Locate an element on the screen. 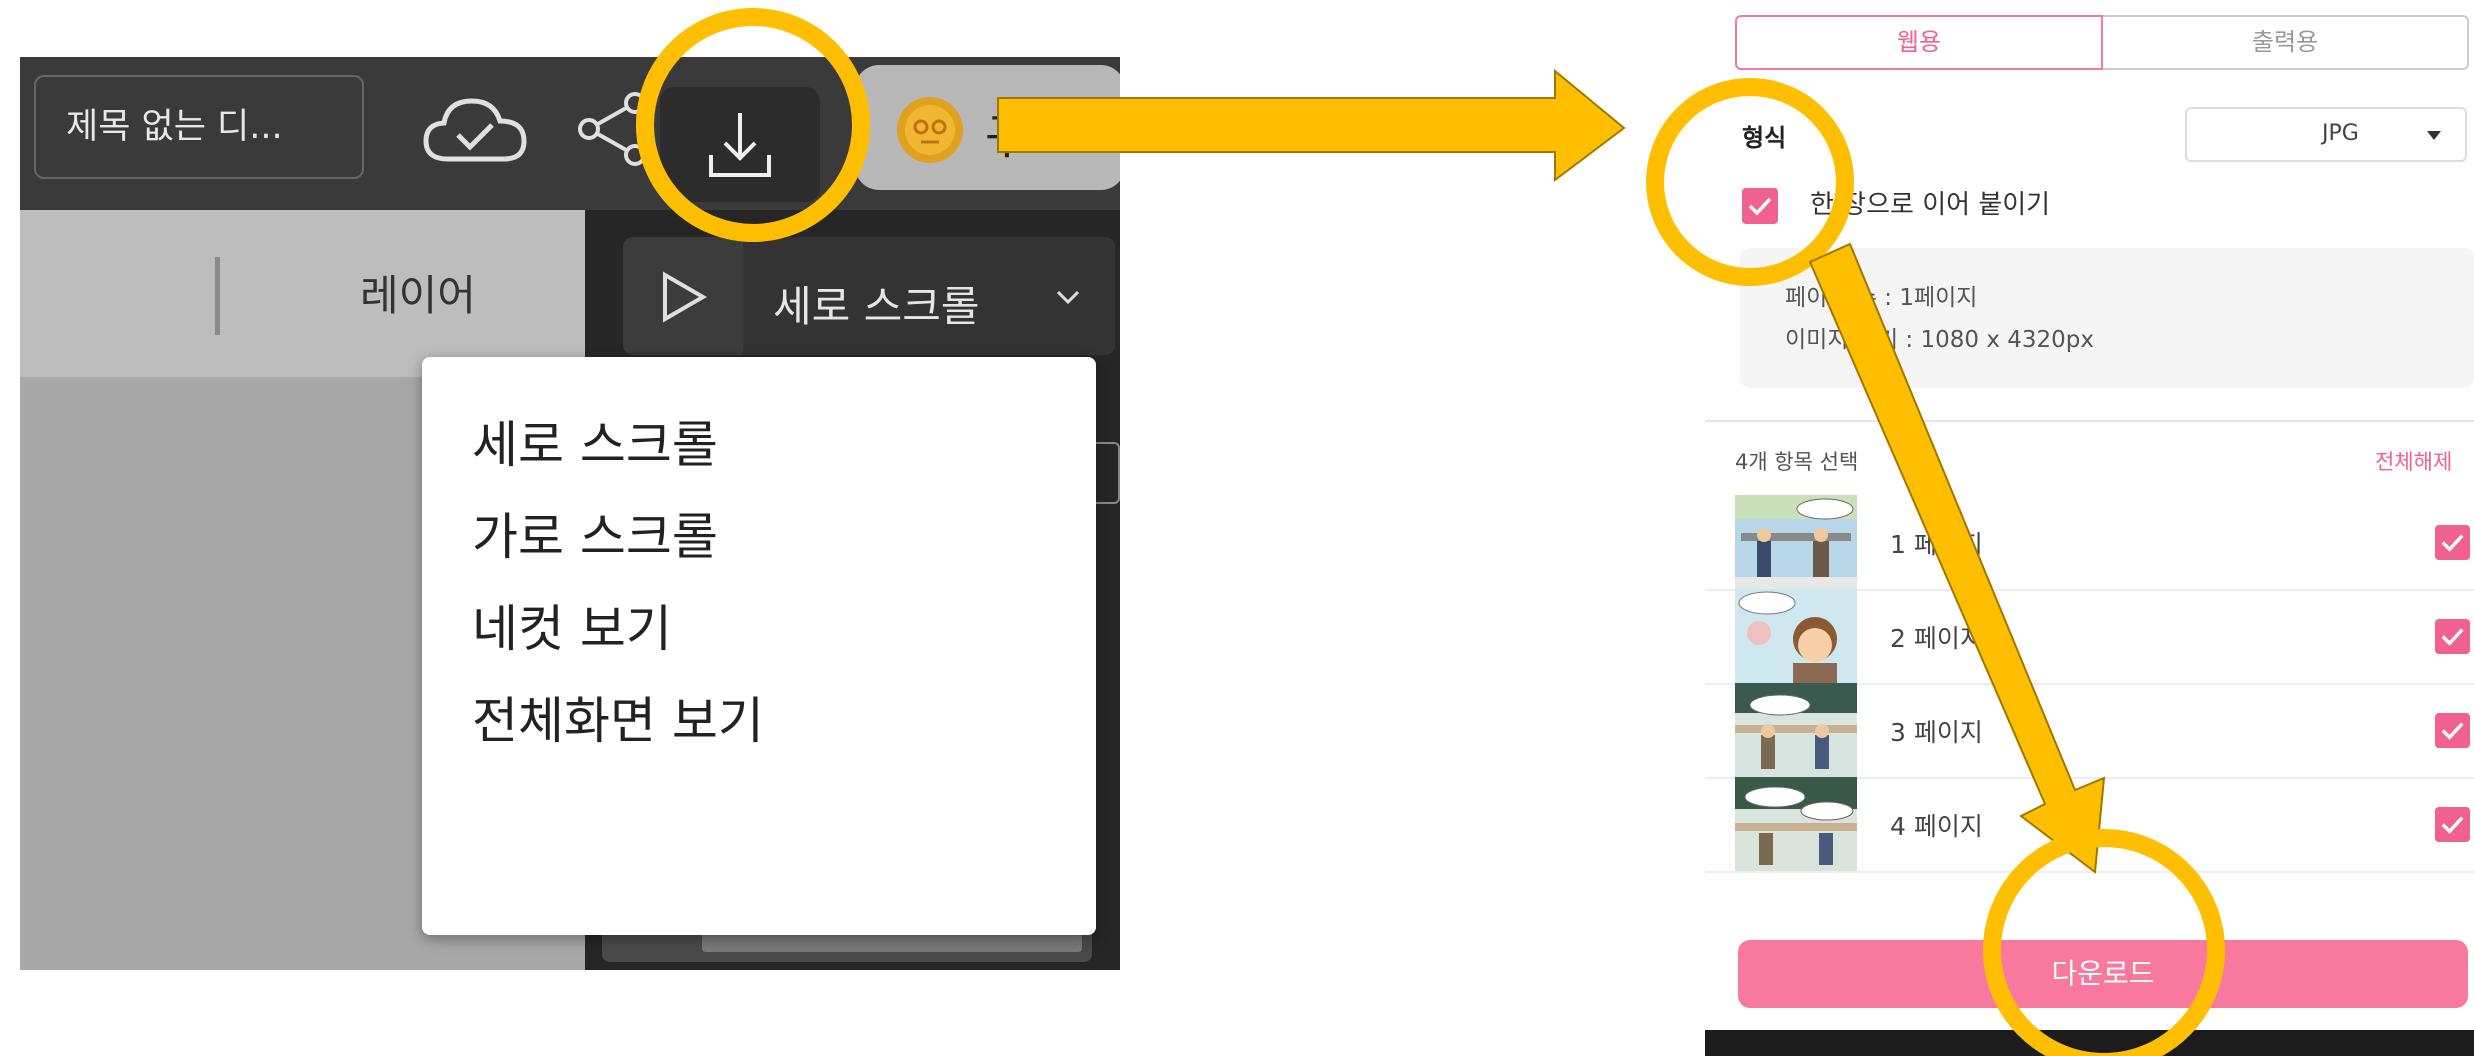  selected-count: 4개 항목 선택 is located at coordinates (1797, 462).